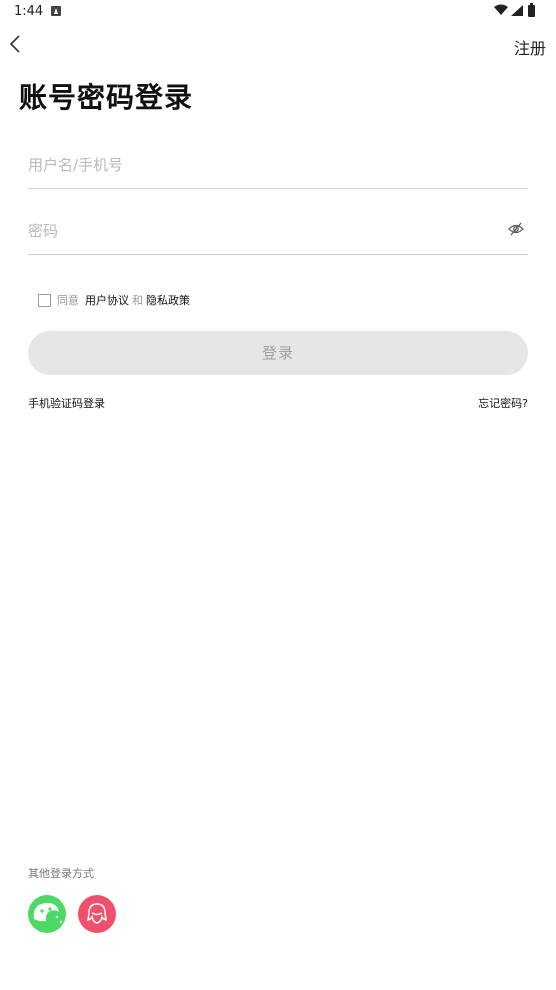 The height and width of the screenshot is (990, 556). Describe the element at coordinates (168, 300) in the screenshot. I see `privacy-policy-link: 隐私政策` at that location.